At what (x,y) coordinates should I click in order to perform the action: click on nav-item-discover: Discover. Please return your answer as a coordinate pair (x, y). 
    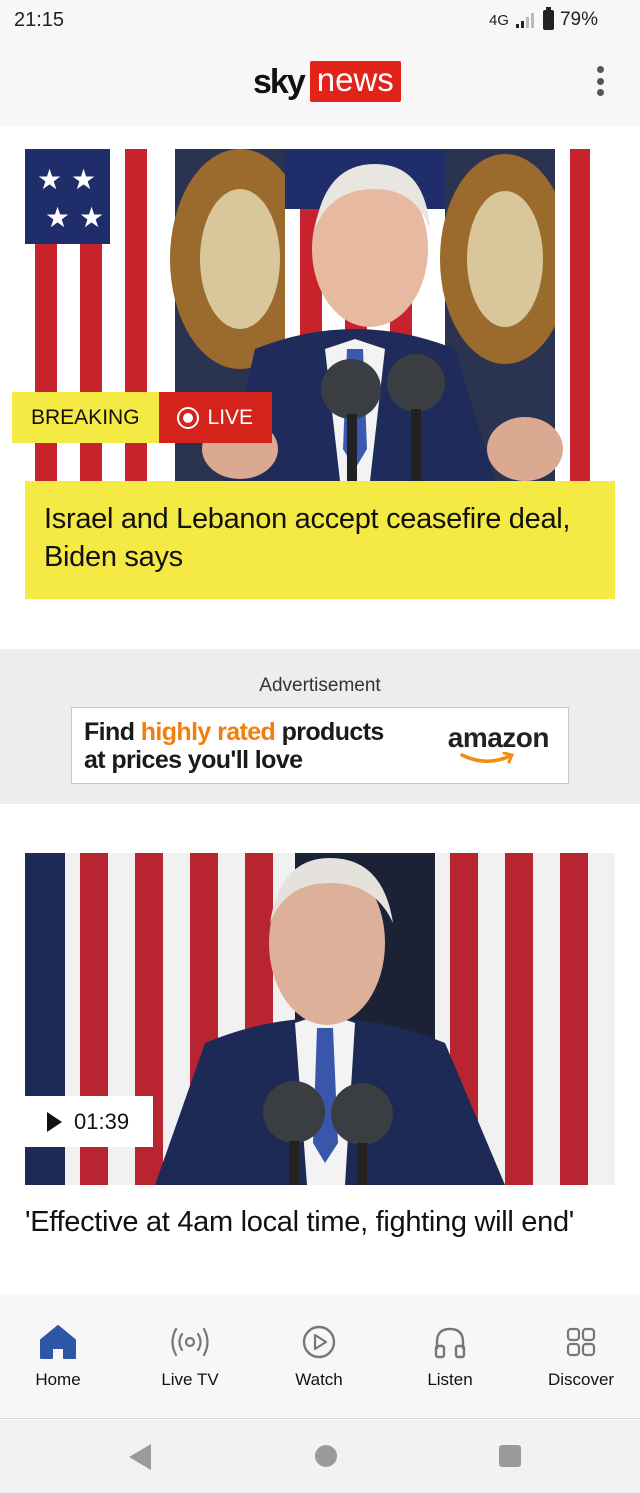
    Looking at the image, I should click on (578, 1356).